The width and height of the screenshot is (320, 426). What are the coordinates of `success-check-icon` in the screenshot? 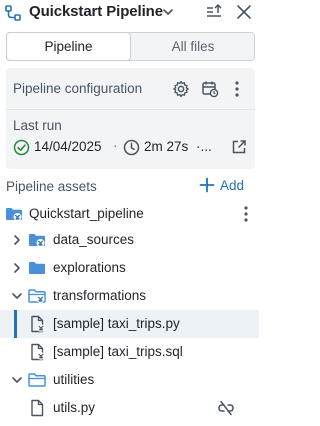 It's located at (21, 147).